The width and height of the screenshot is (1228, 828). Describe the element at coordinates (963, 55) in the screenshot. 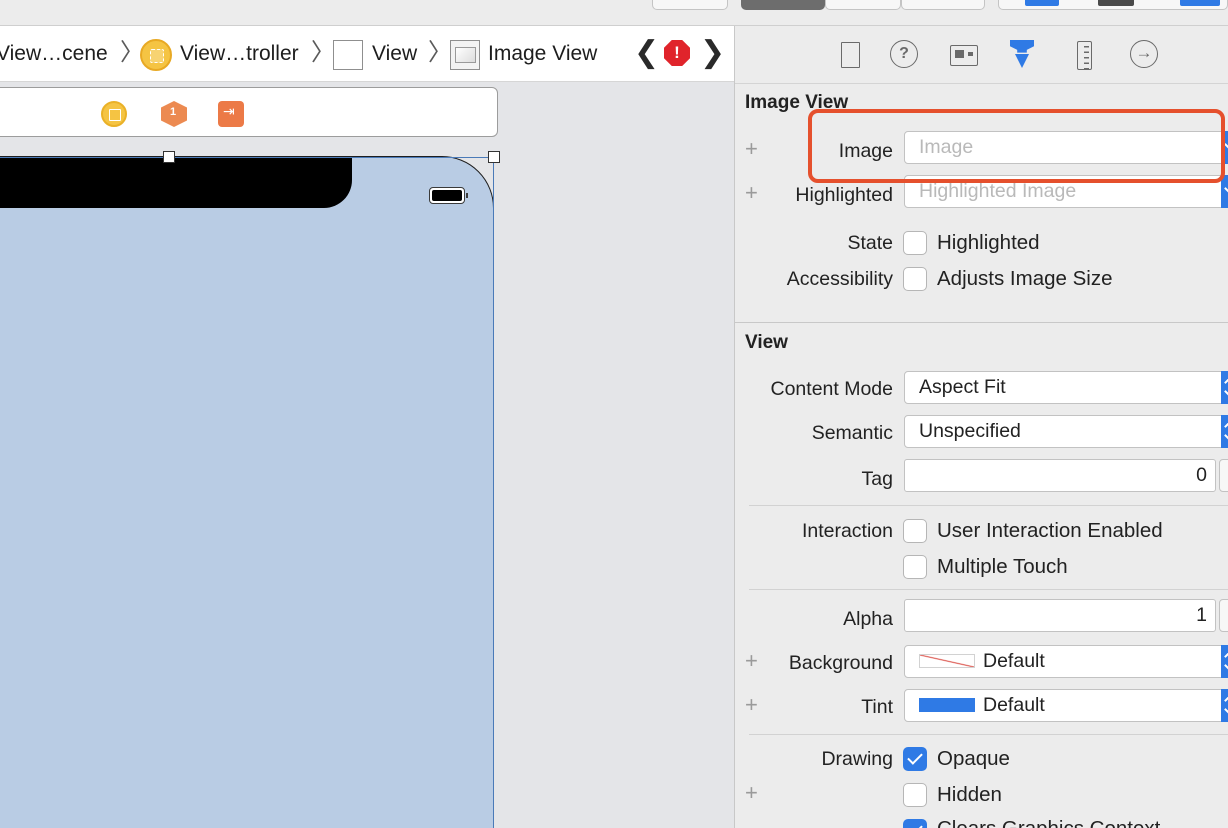

I see `identity-inspector-icon` at that location.